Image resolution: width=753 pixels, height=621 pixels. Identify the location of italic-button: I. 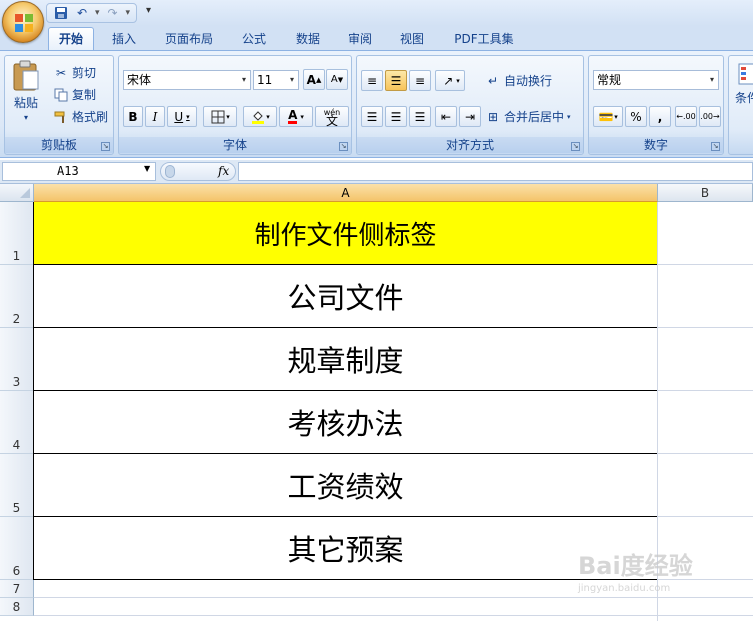
(155, 116).